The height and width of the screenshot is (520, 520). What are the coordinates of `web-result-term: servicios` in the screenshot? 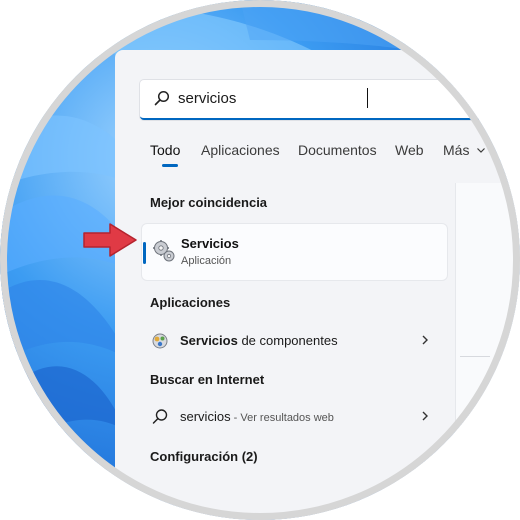 It's located at (205, 416).